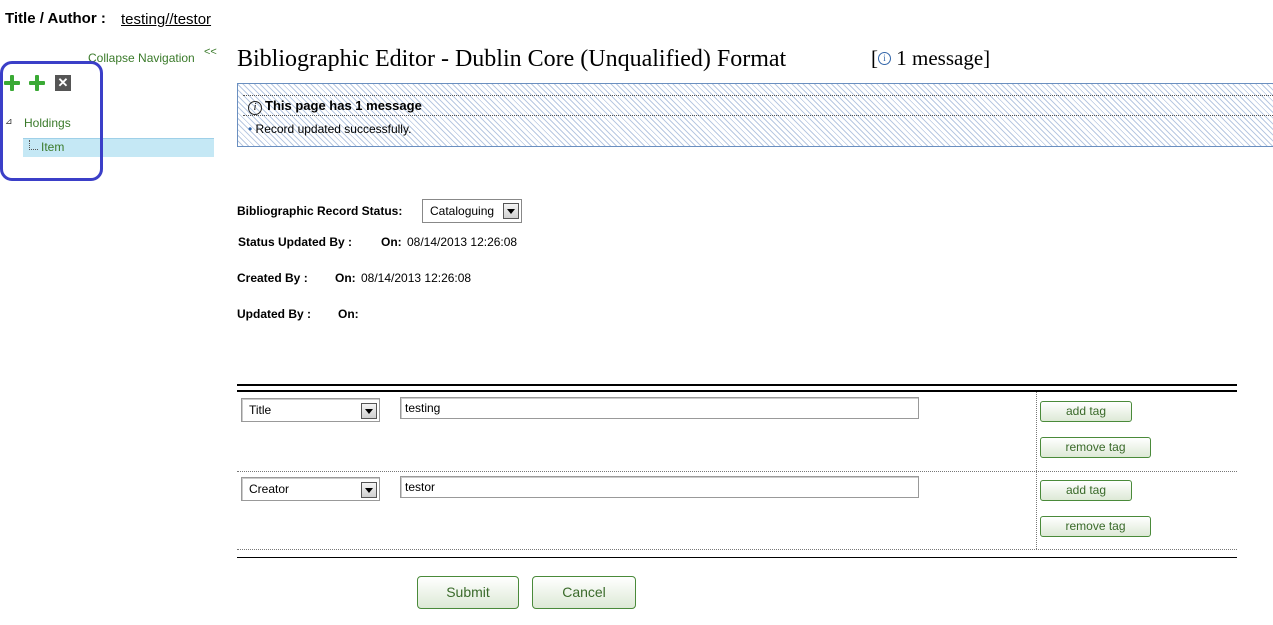  What do you see at coordinates (295, 242) in the screenshot?
I see `status-updated-by-label: Status Updated By :` at bounding box center [295, 242].